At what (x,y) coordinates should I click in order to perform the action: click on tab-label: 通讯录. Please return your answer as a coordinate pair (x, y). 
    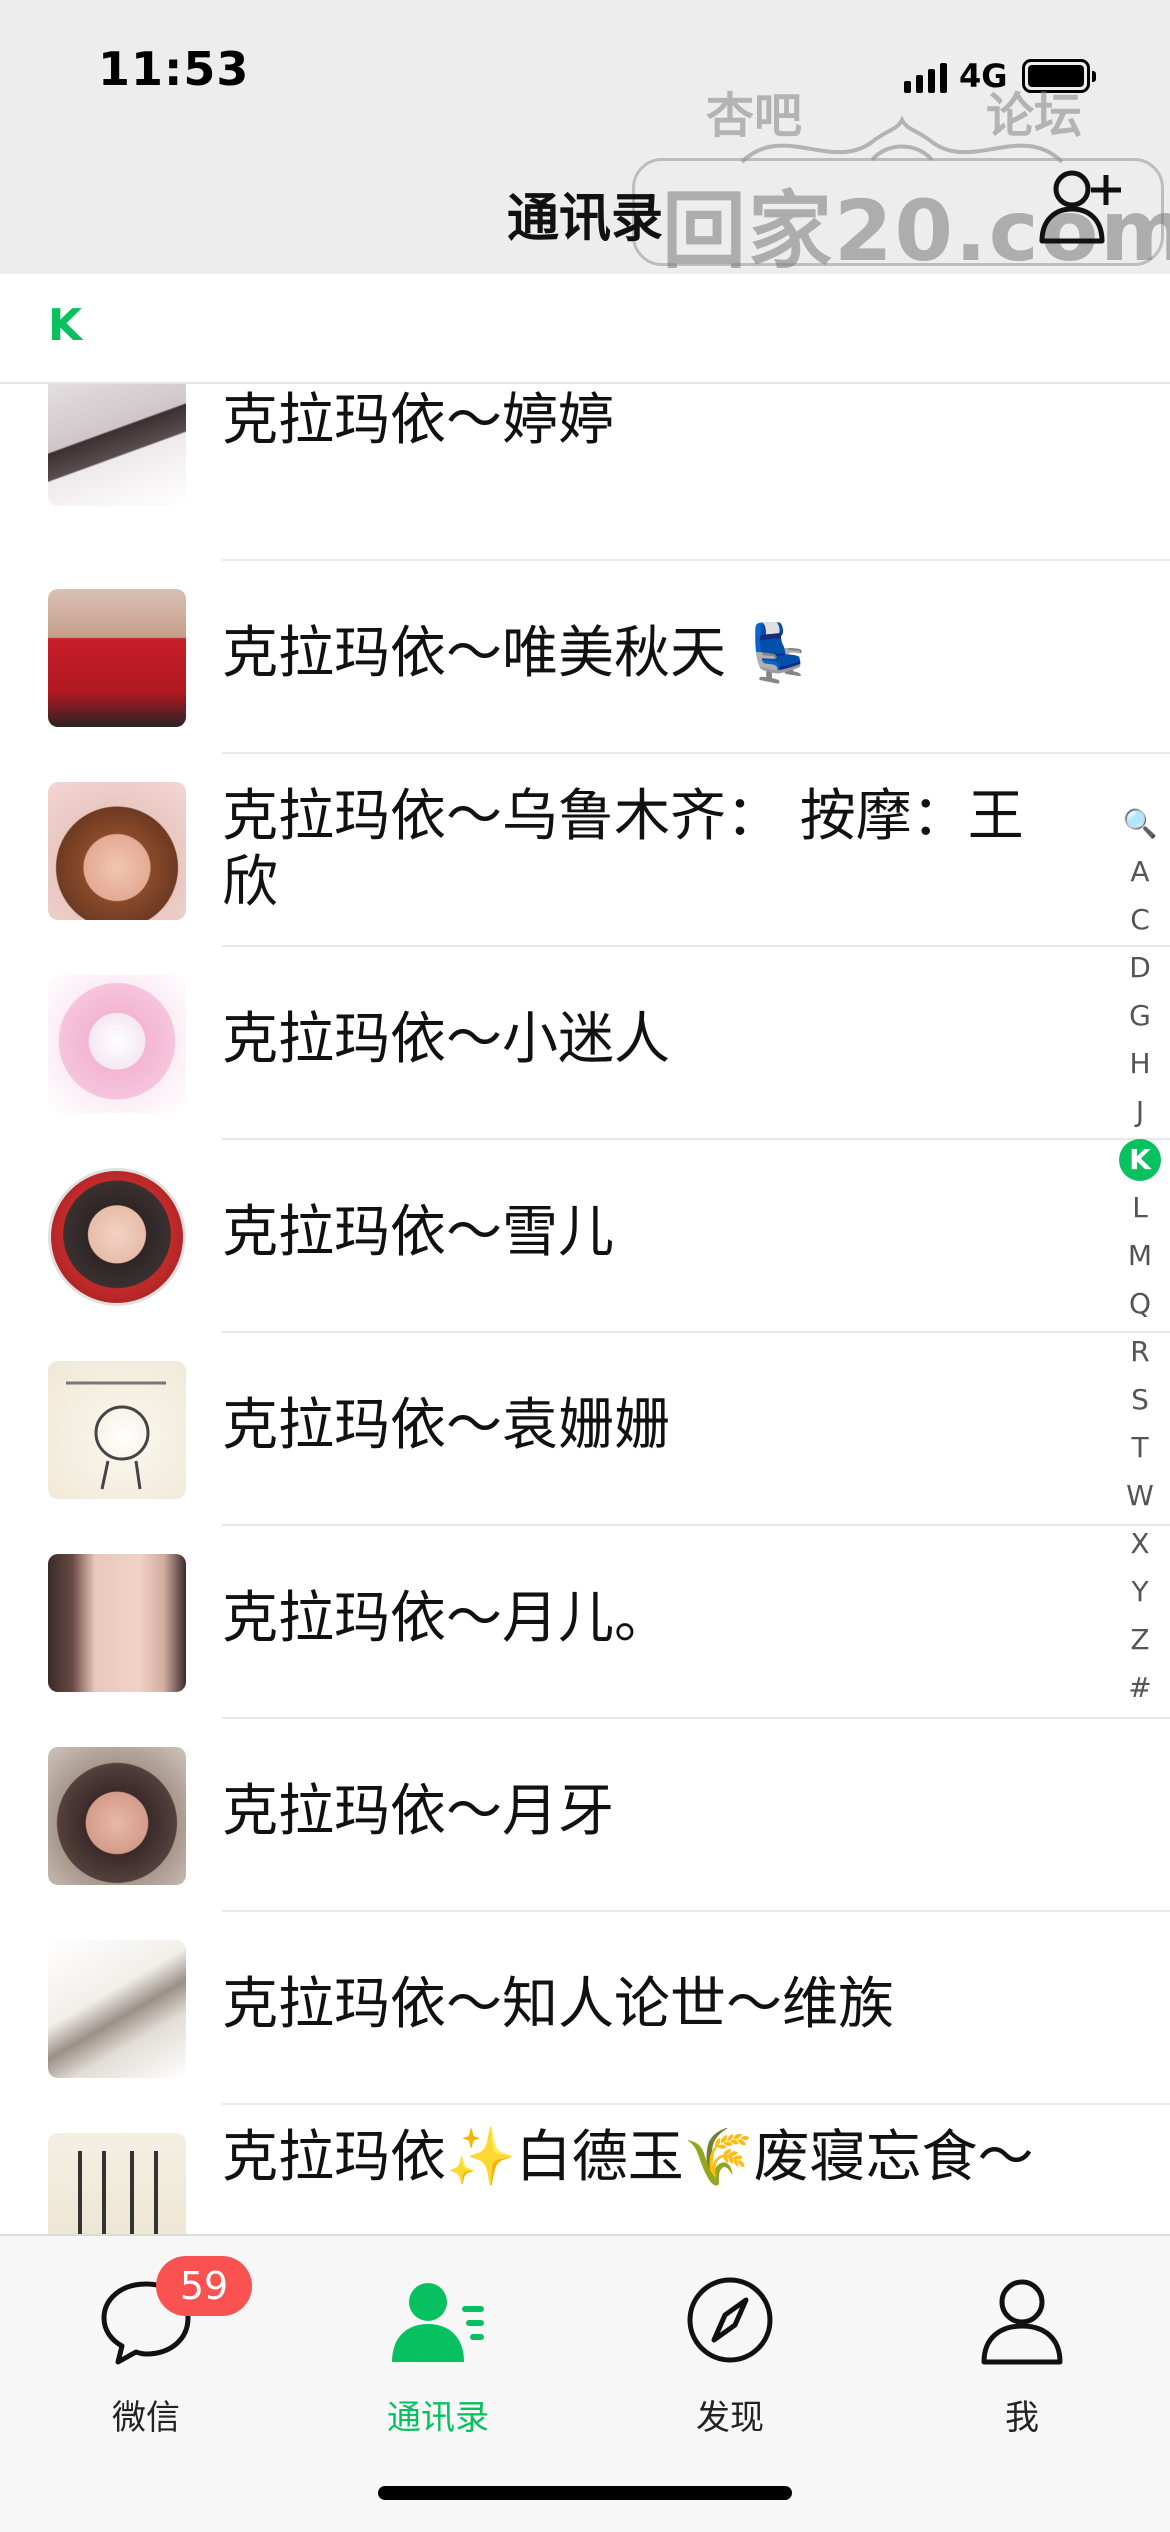
    Looking at the image, I should click on (438, 2418).